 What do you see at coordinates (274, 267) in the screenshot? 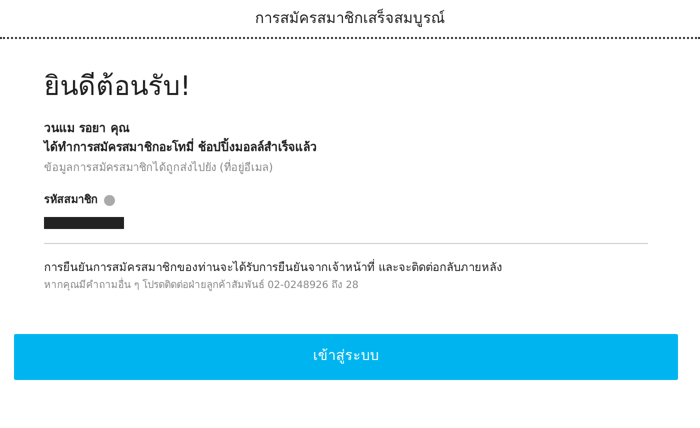
I see `confirmation-text: การยืนยันการสมัครสมาชิกของท่านจะได้รับการยืนยันจากเจ้าหน้าที่ และจะติดต่อกลับภายหลัง` at bounding box center [274, 267].